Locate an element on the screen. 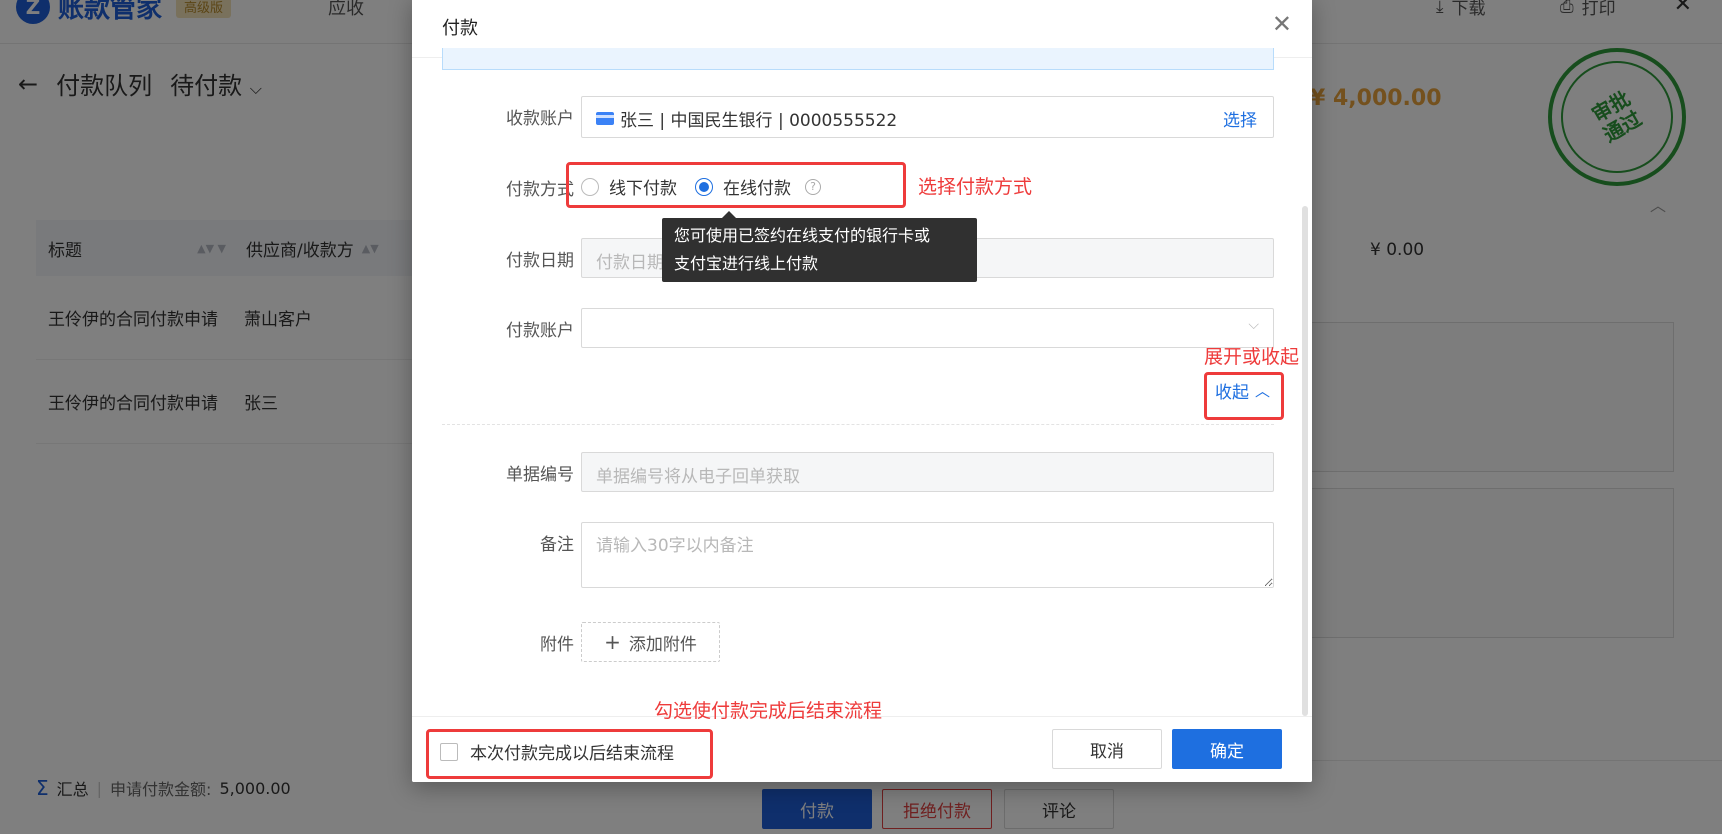 The image size is (1722, 834). plus-icon: + is located at coordinates (612, 642).